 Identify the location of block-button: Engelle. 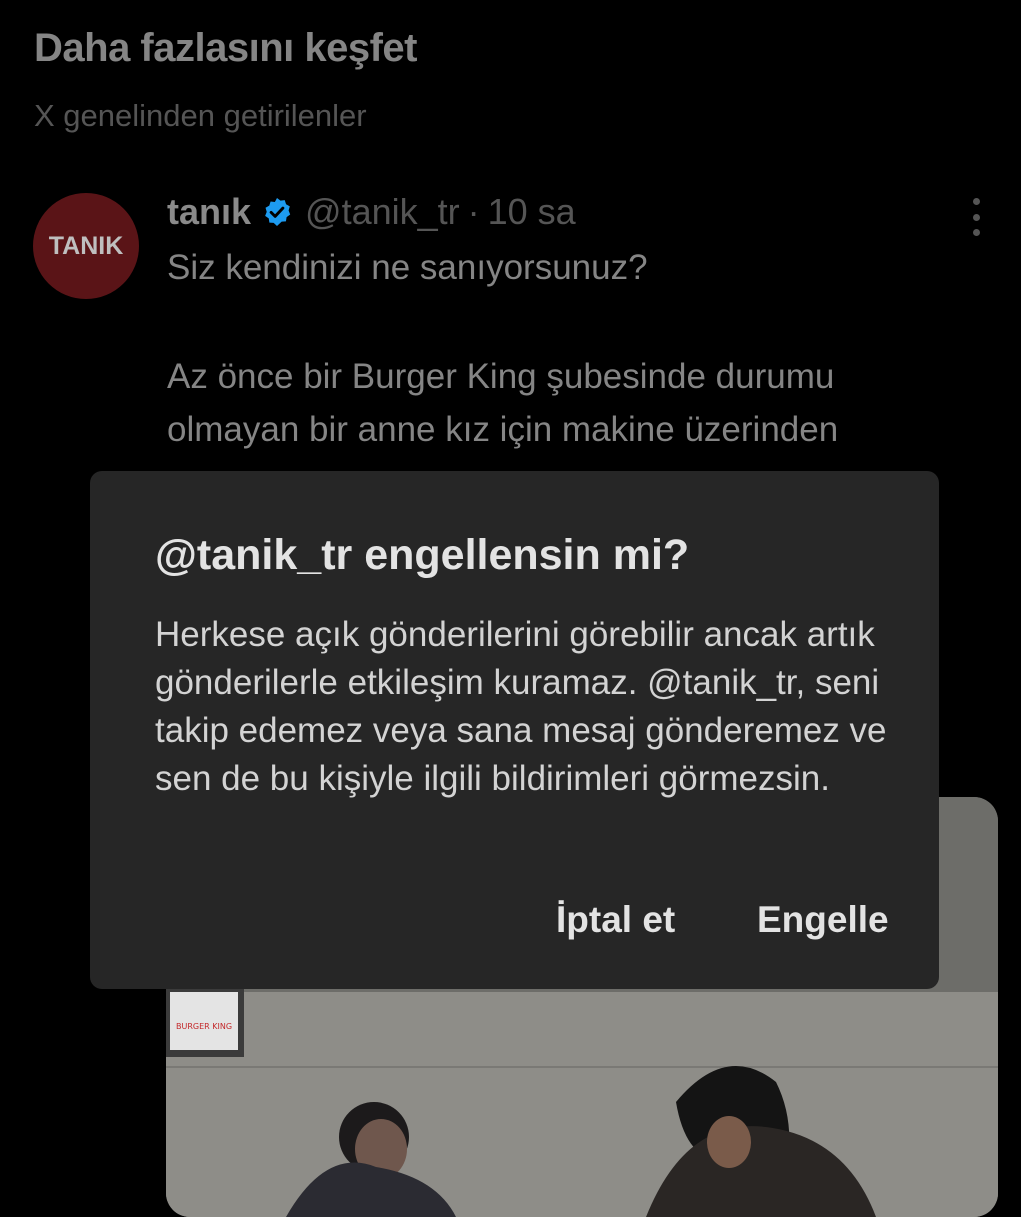
(823, 920).